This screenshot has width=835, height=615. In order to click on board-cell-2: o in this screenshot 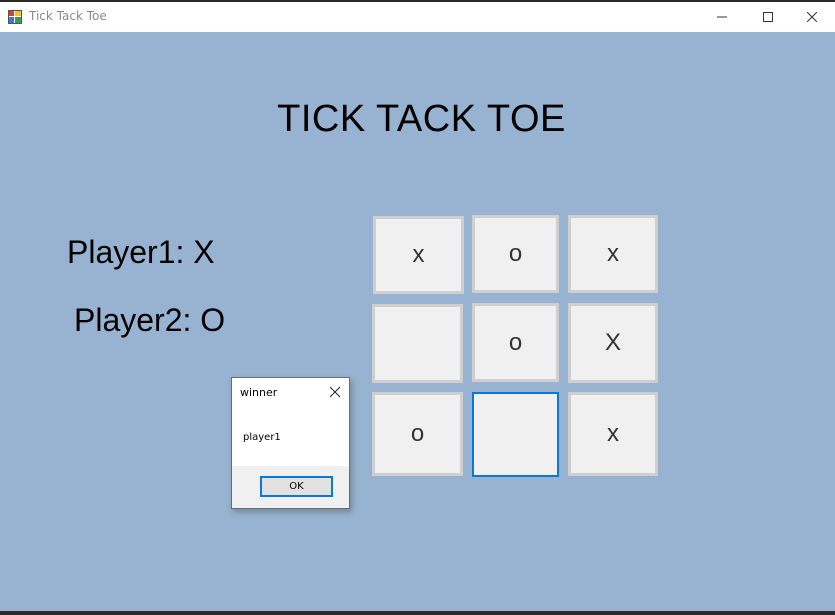, I will do `click(515, 254)`.